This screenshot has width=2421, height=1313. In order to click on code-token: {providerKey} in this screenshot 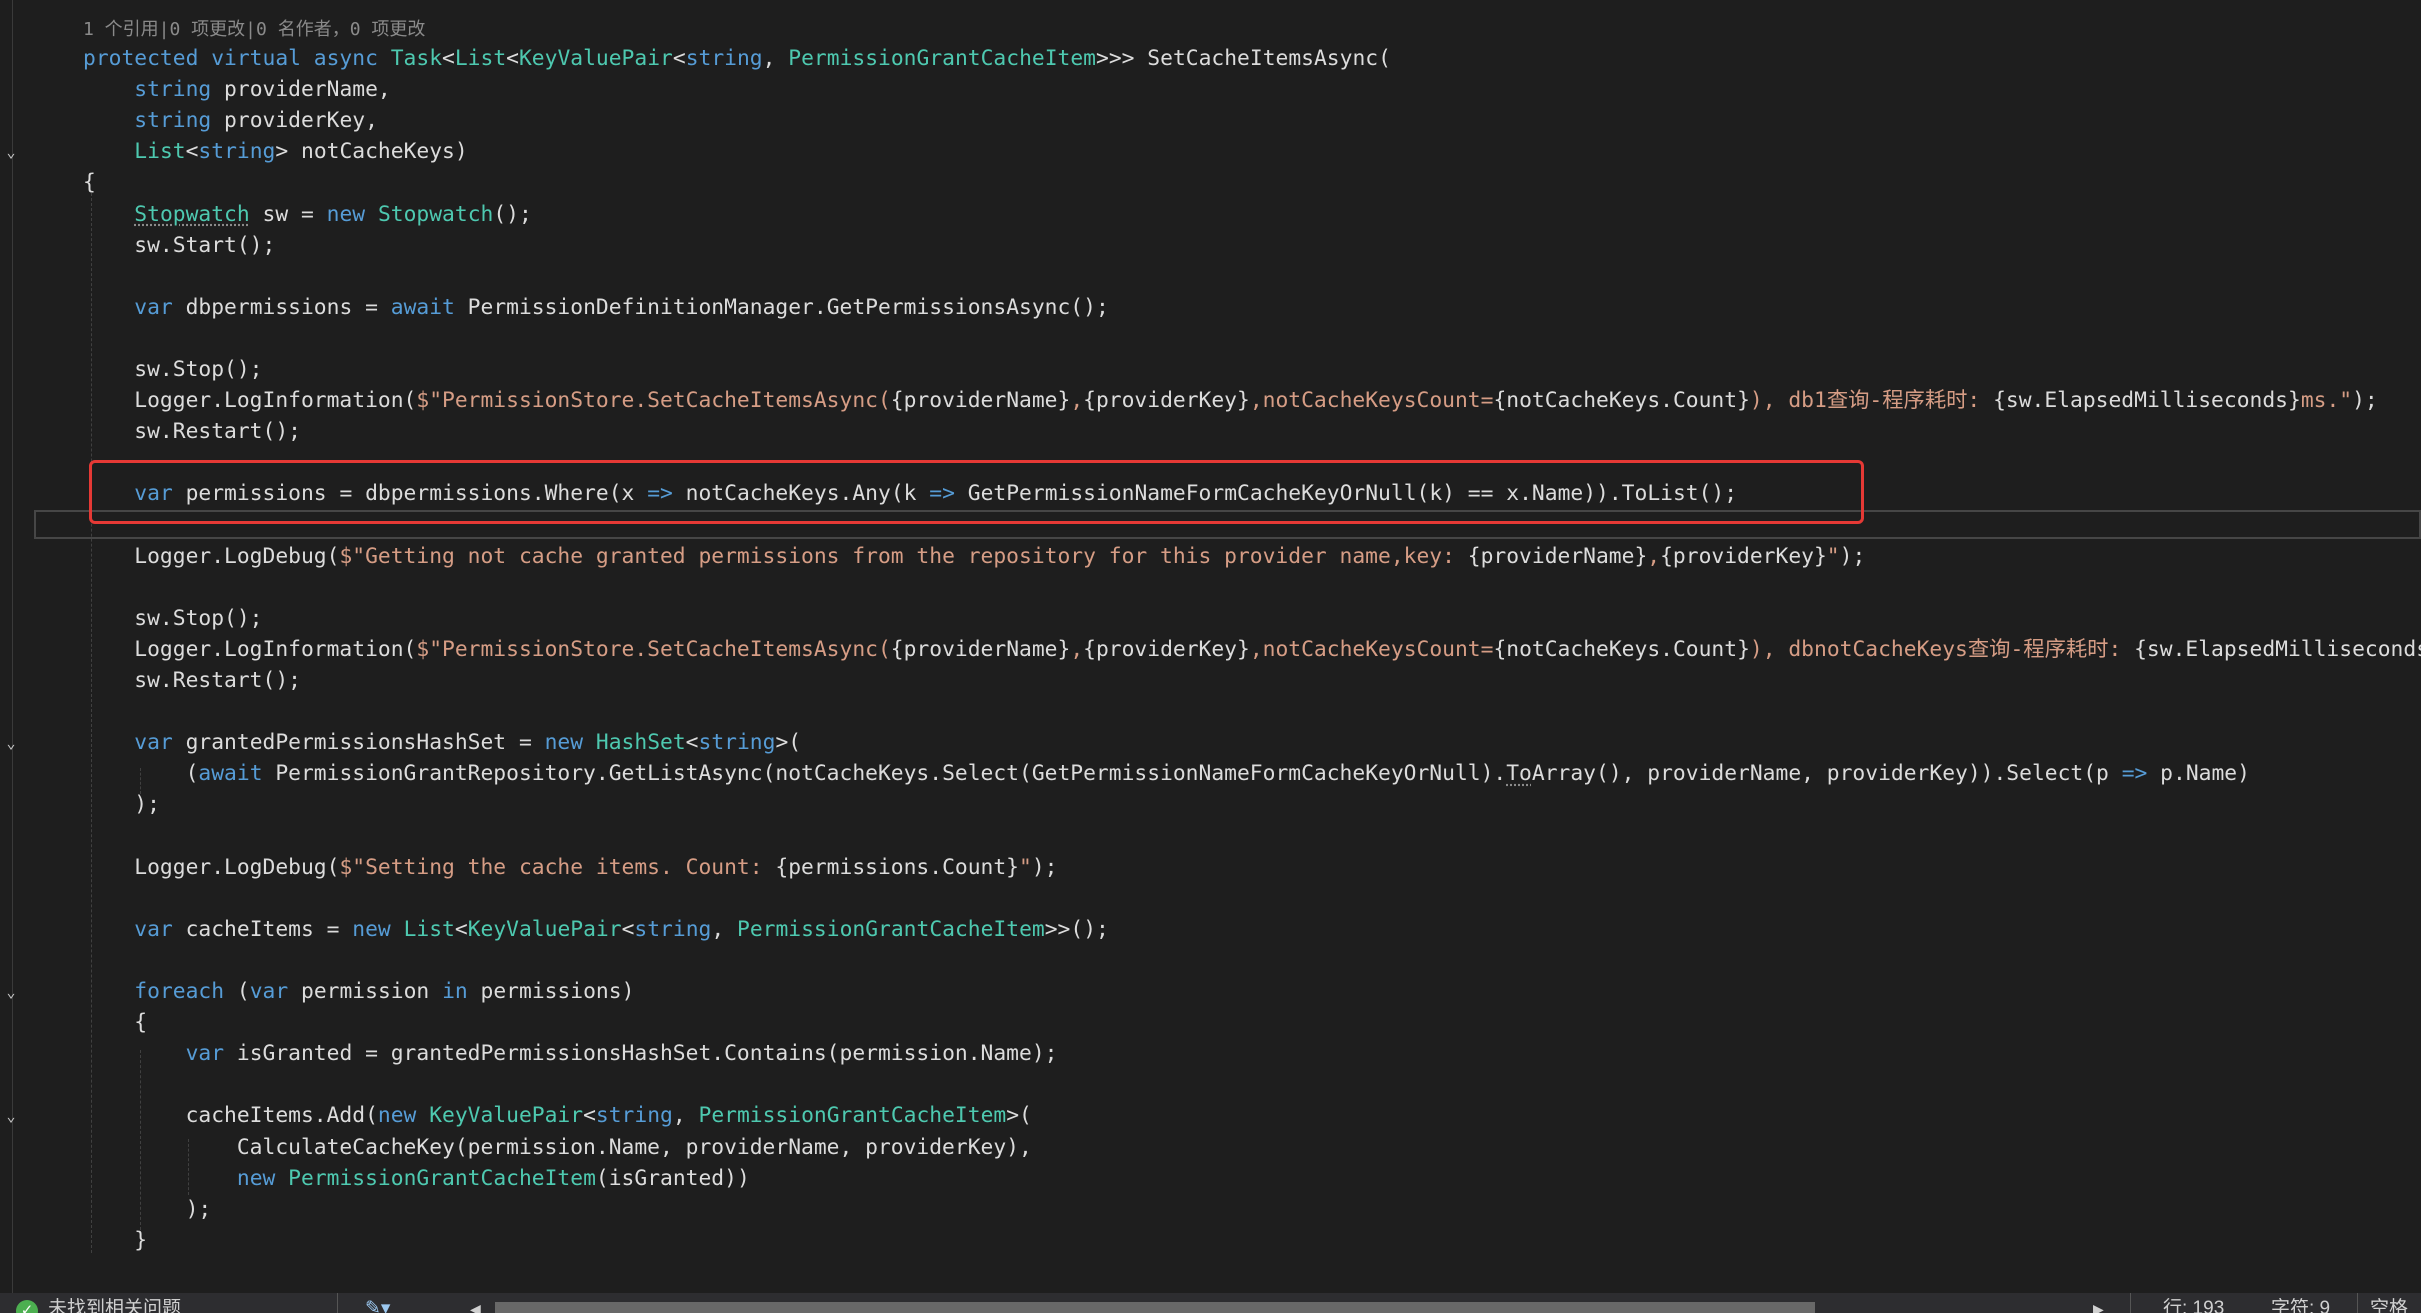, I will do `click(1166, 401)`.